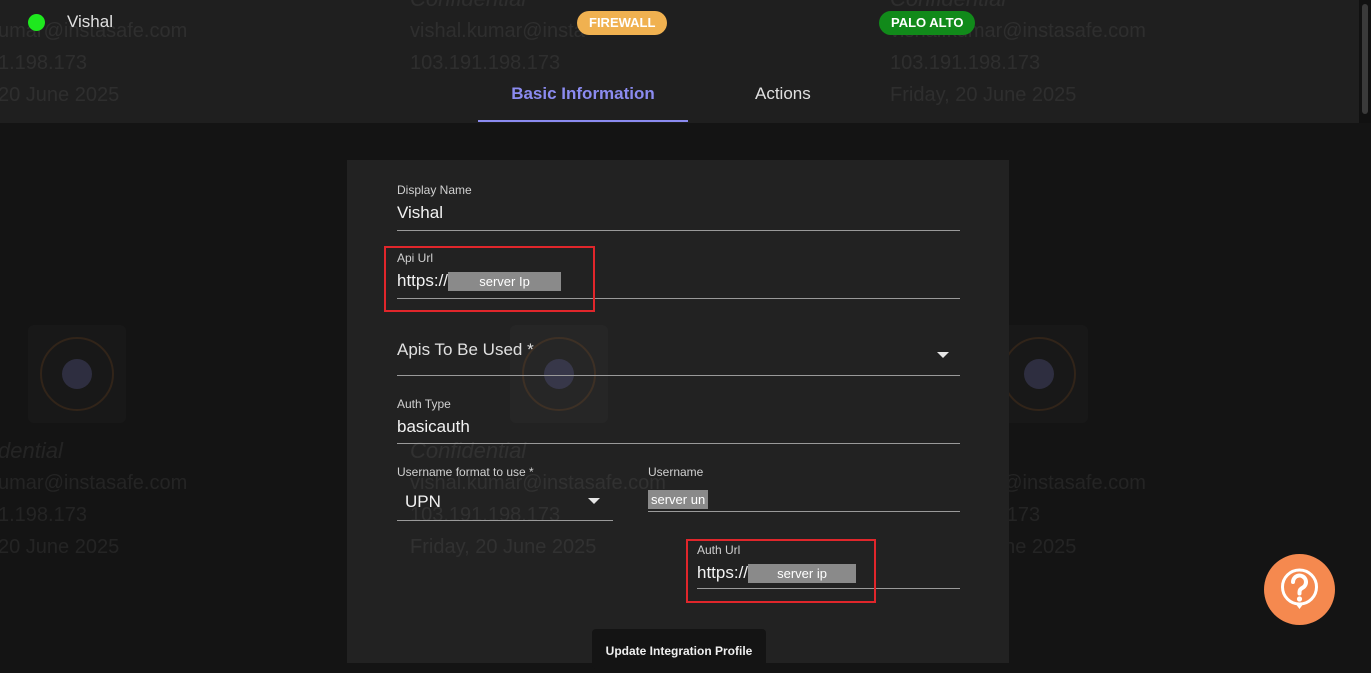  What do you see at coordinates (927, 23) in the screenshot?
I see `vendor-badge: PALO ALTO` at bounding box center [927, 23].